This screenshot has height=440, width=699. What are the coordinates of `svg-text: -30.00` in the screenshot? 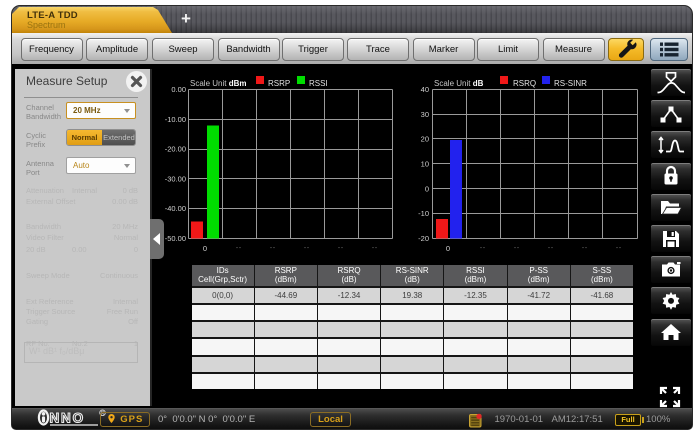 It's located at (175, 178).